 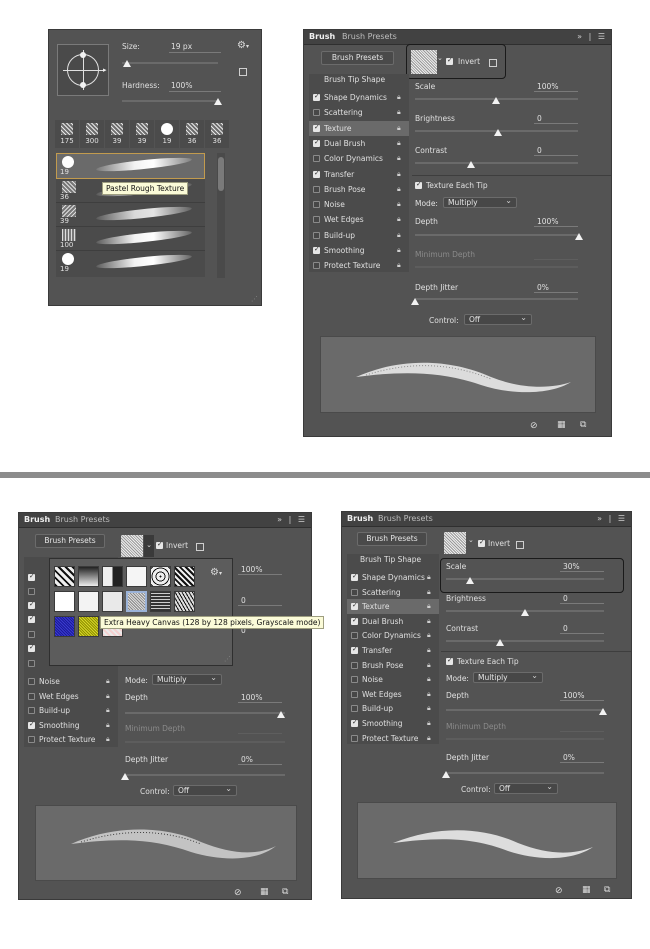 What do you see at coordinates (216, 572) in the screenshot?
I see `gear-icon: ⚙▾` at bounding box center [216, 572].